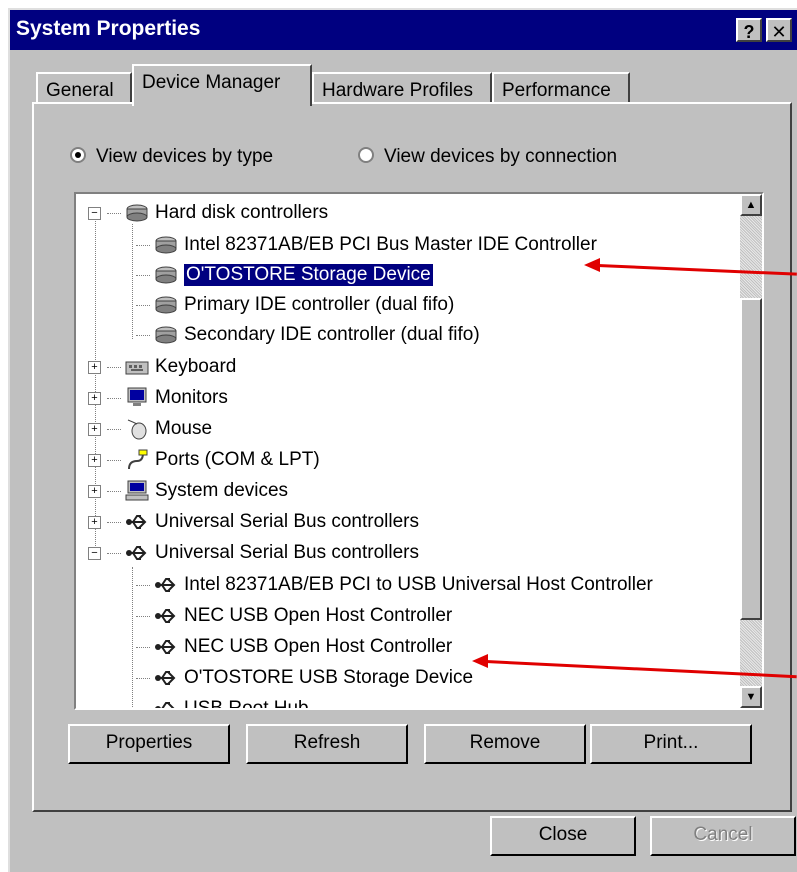 This screenshot has height=872, width=797. Describe the element at coordinates (149, 744) in the screenshot. I see `properties-button: Properties` at that location.